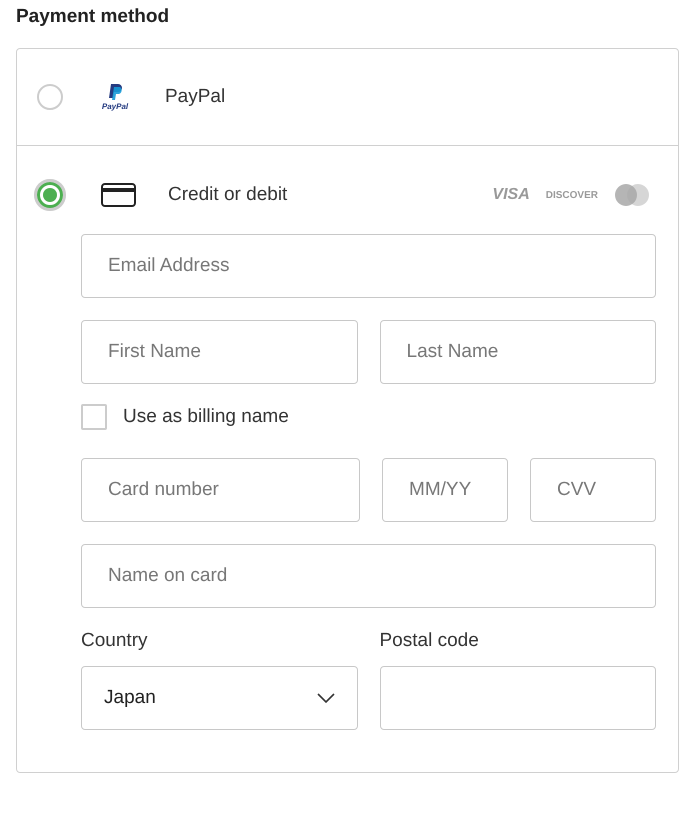  Describe the element at coordinates (572, 195) in the screenshot. I see `card-brand-logo: DISCOVER` at that location.